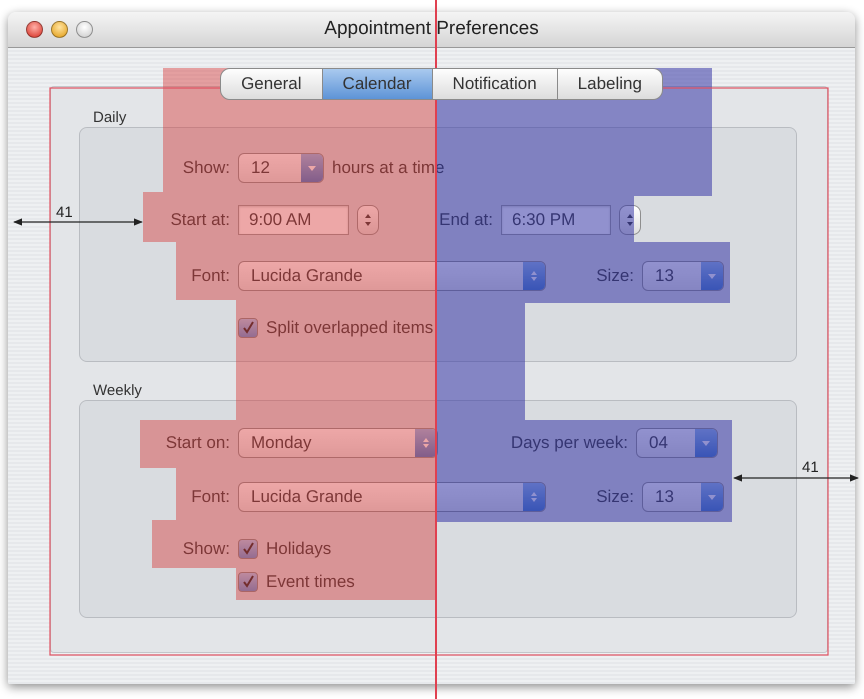 The height and width of the screenshot is (699, 864). I want to click on popup-menu: Monday, so click(338, 443).